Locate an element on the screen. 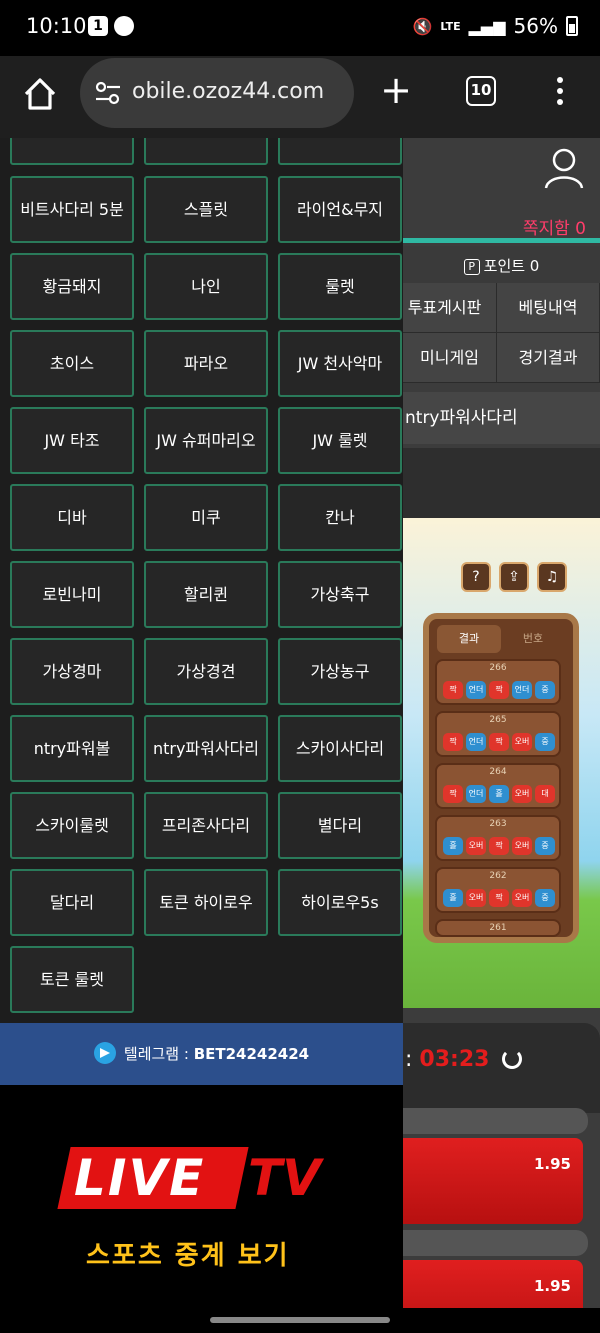  message-box-link: 쪽지함 0 is located at coordinates (554, 226).